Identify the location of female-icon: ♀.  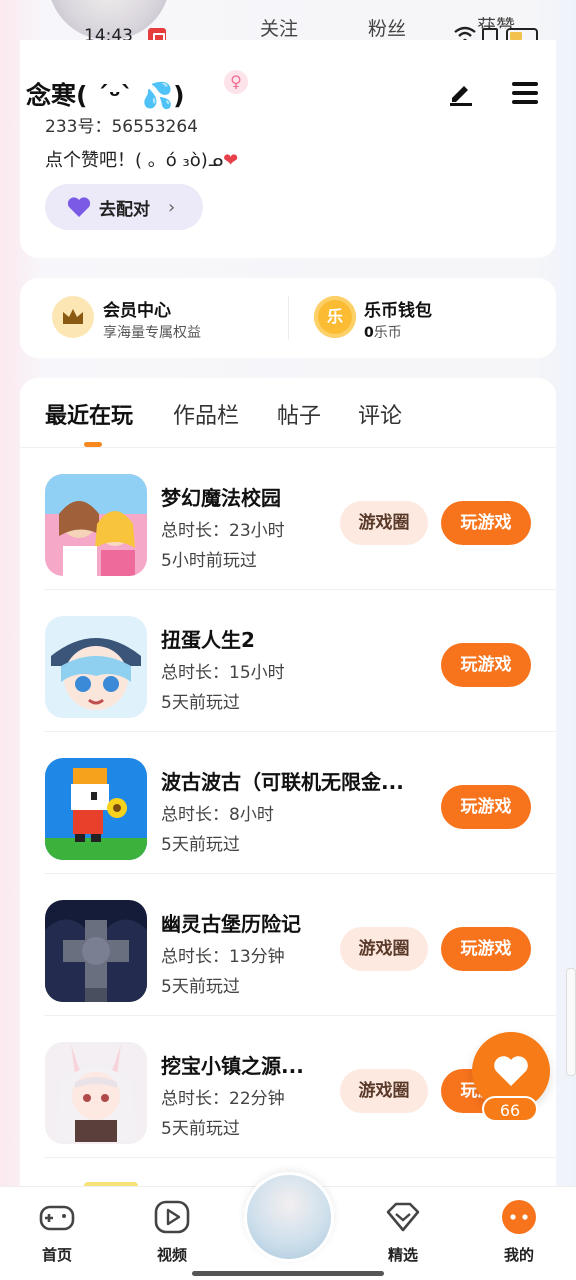
(236, 82).